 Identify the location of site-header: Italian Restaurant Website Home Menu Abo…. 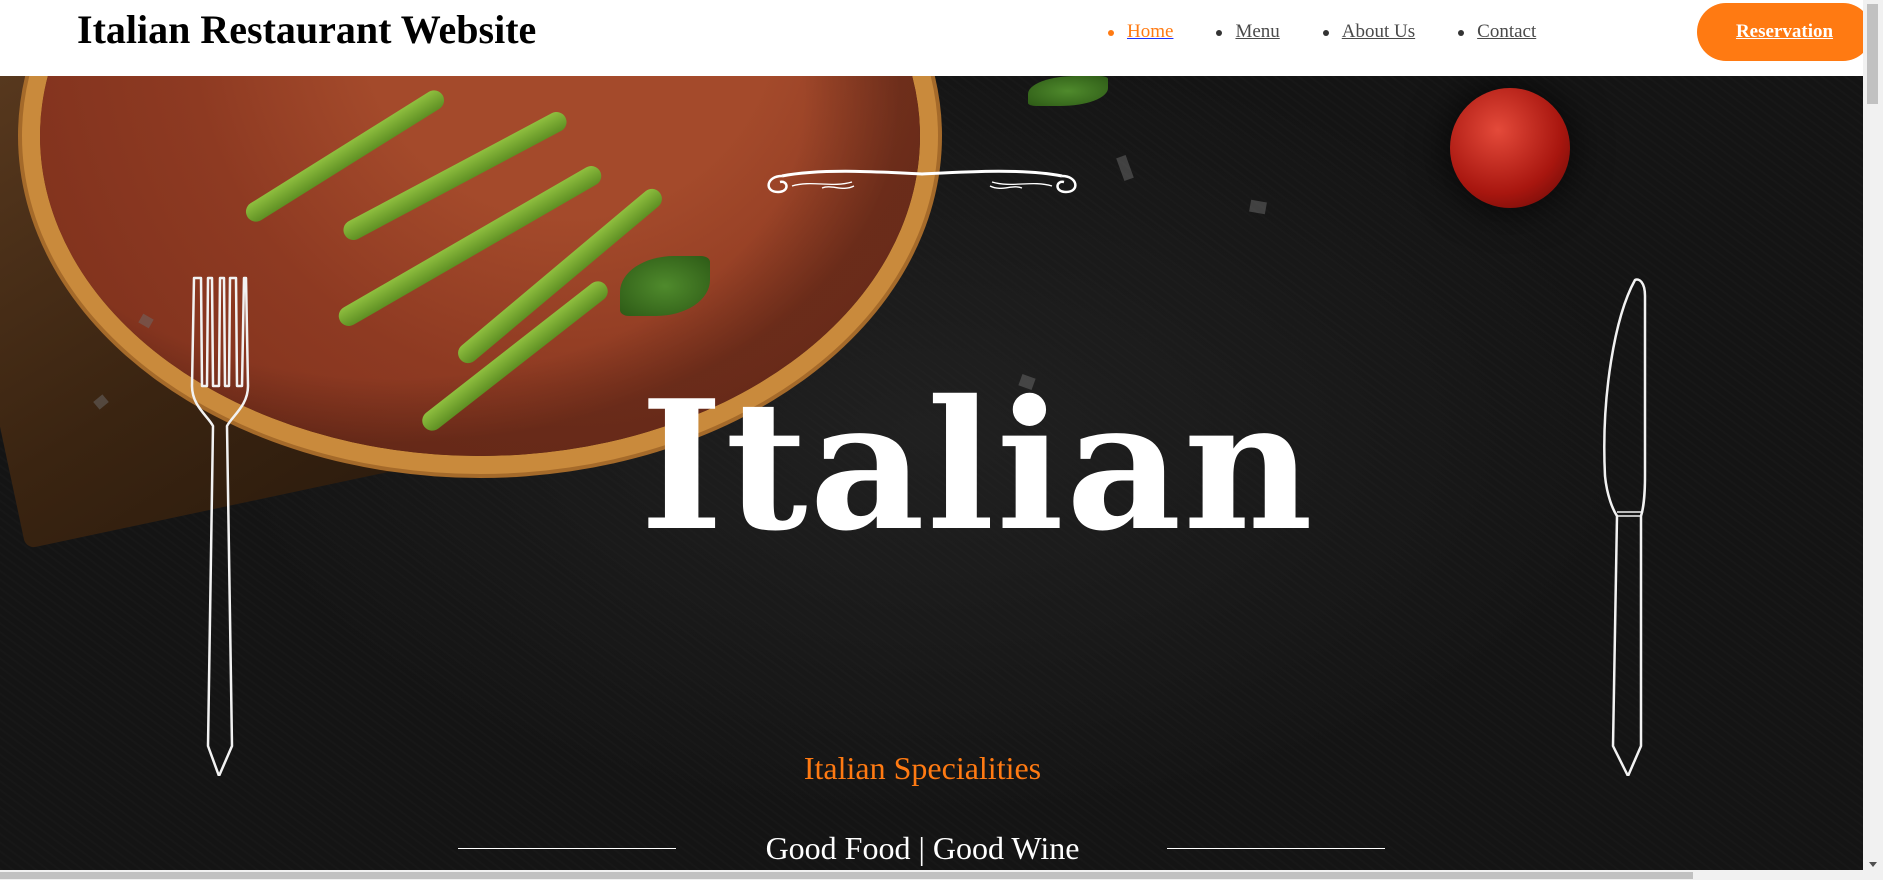
(936, 38).